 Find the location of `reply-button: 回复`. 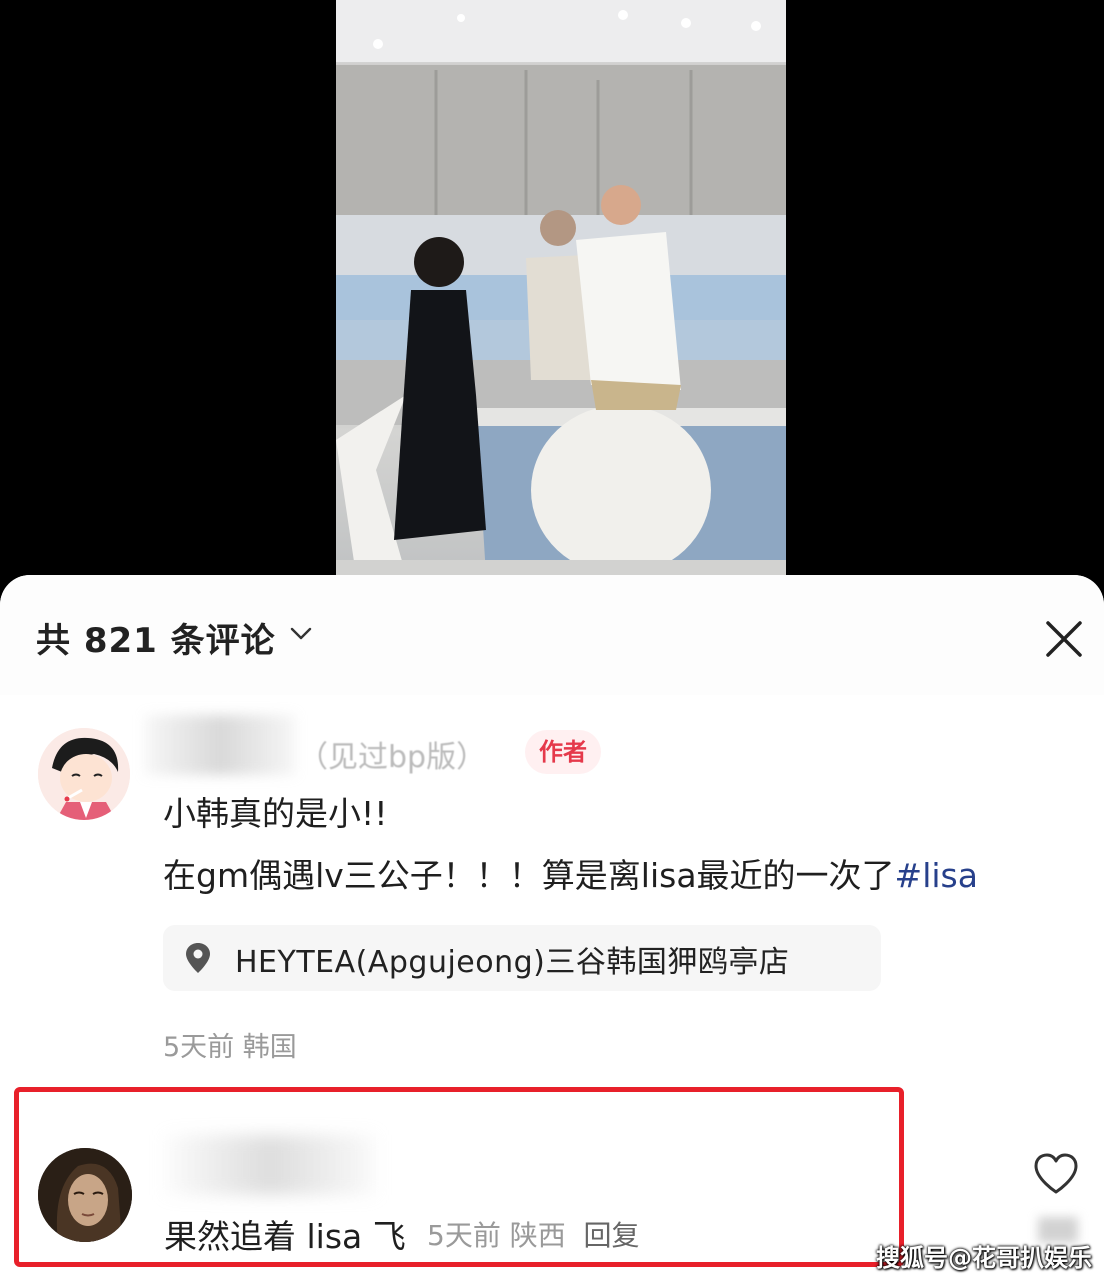

reply-button: 回复 is located at coordinates (612, 1235).